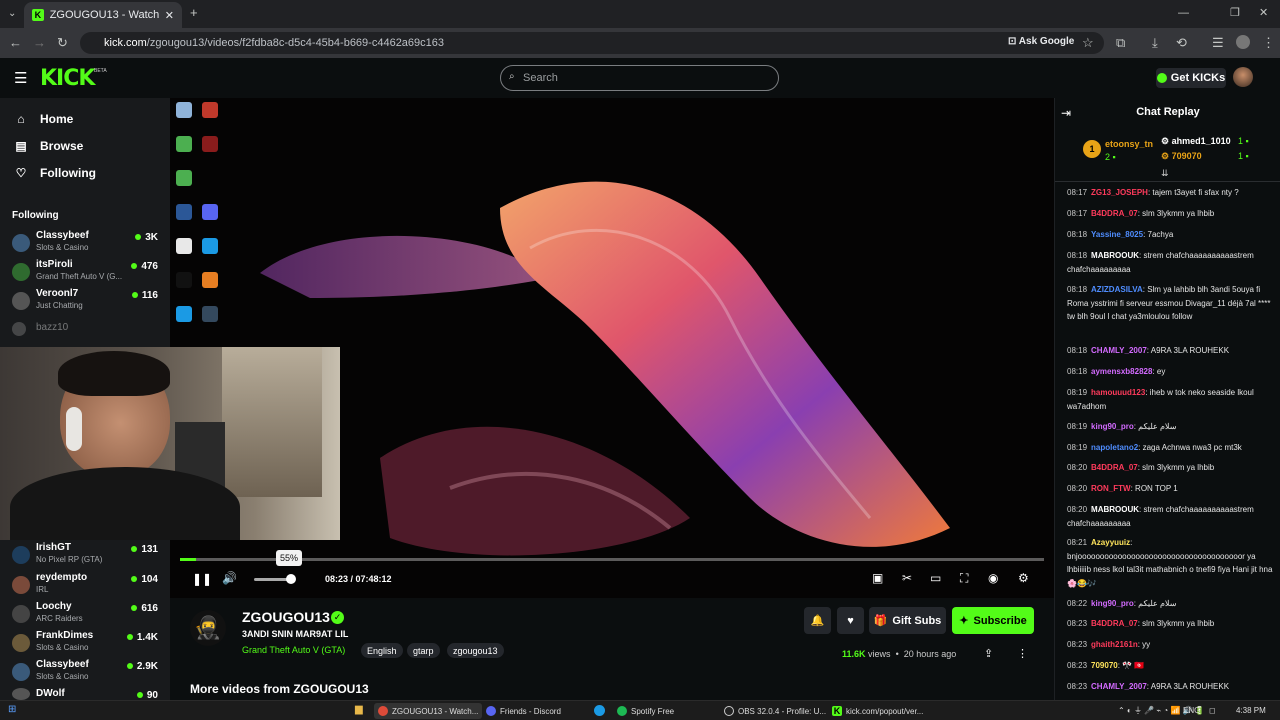 Image resolution: width=1280 pixels, height=720 pixels. Describe the element at coordinates (993, 578) in the screenshot. I see `playback-speed-icon: ◉` at that location.